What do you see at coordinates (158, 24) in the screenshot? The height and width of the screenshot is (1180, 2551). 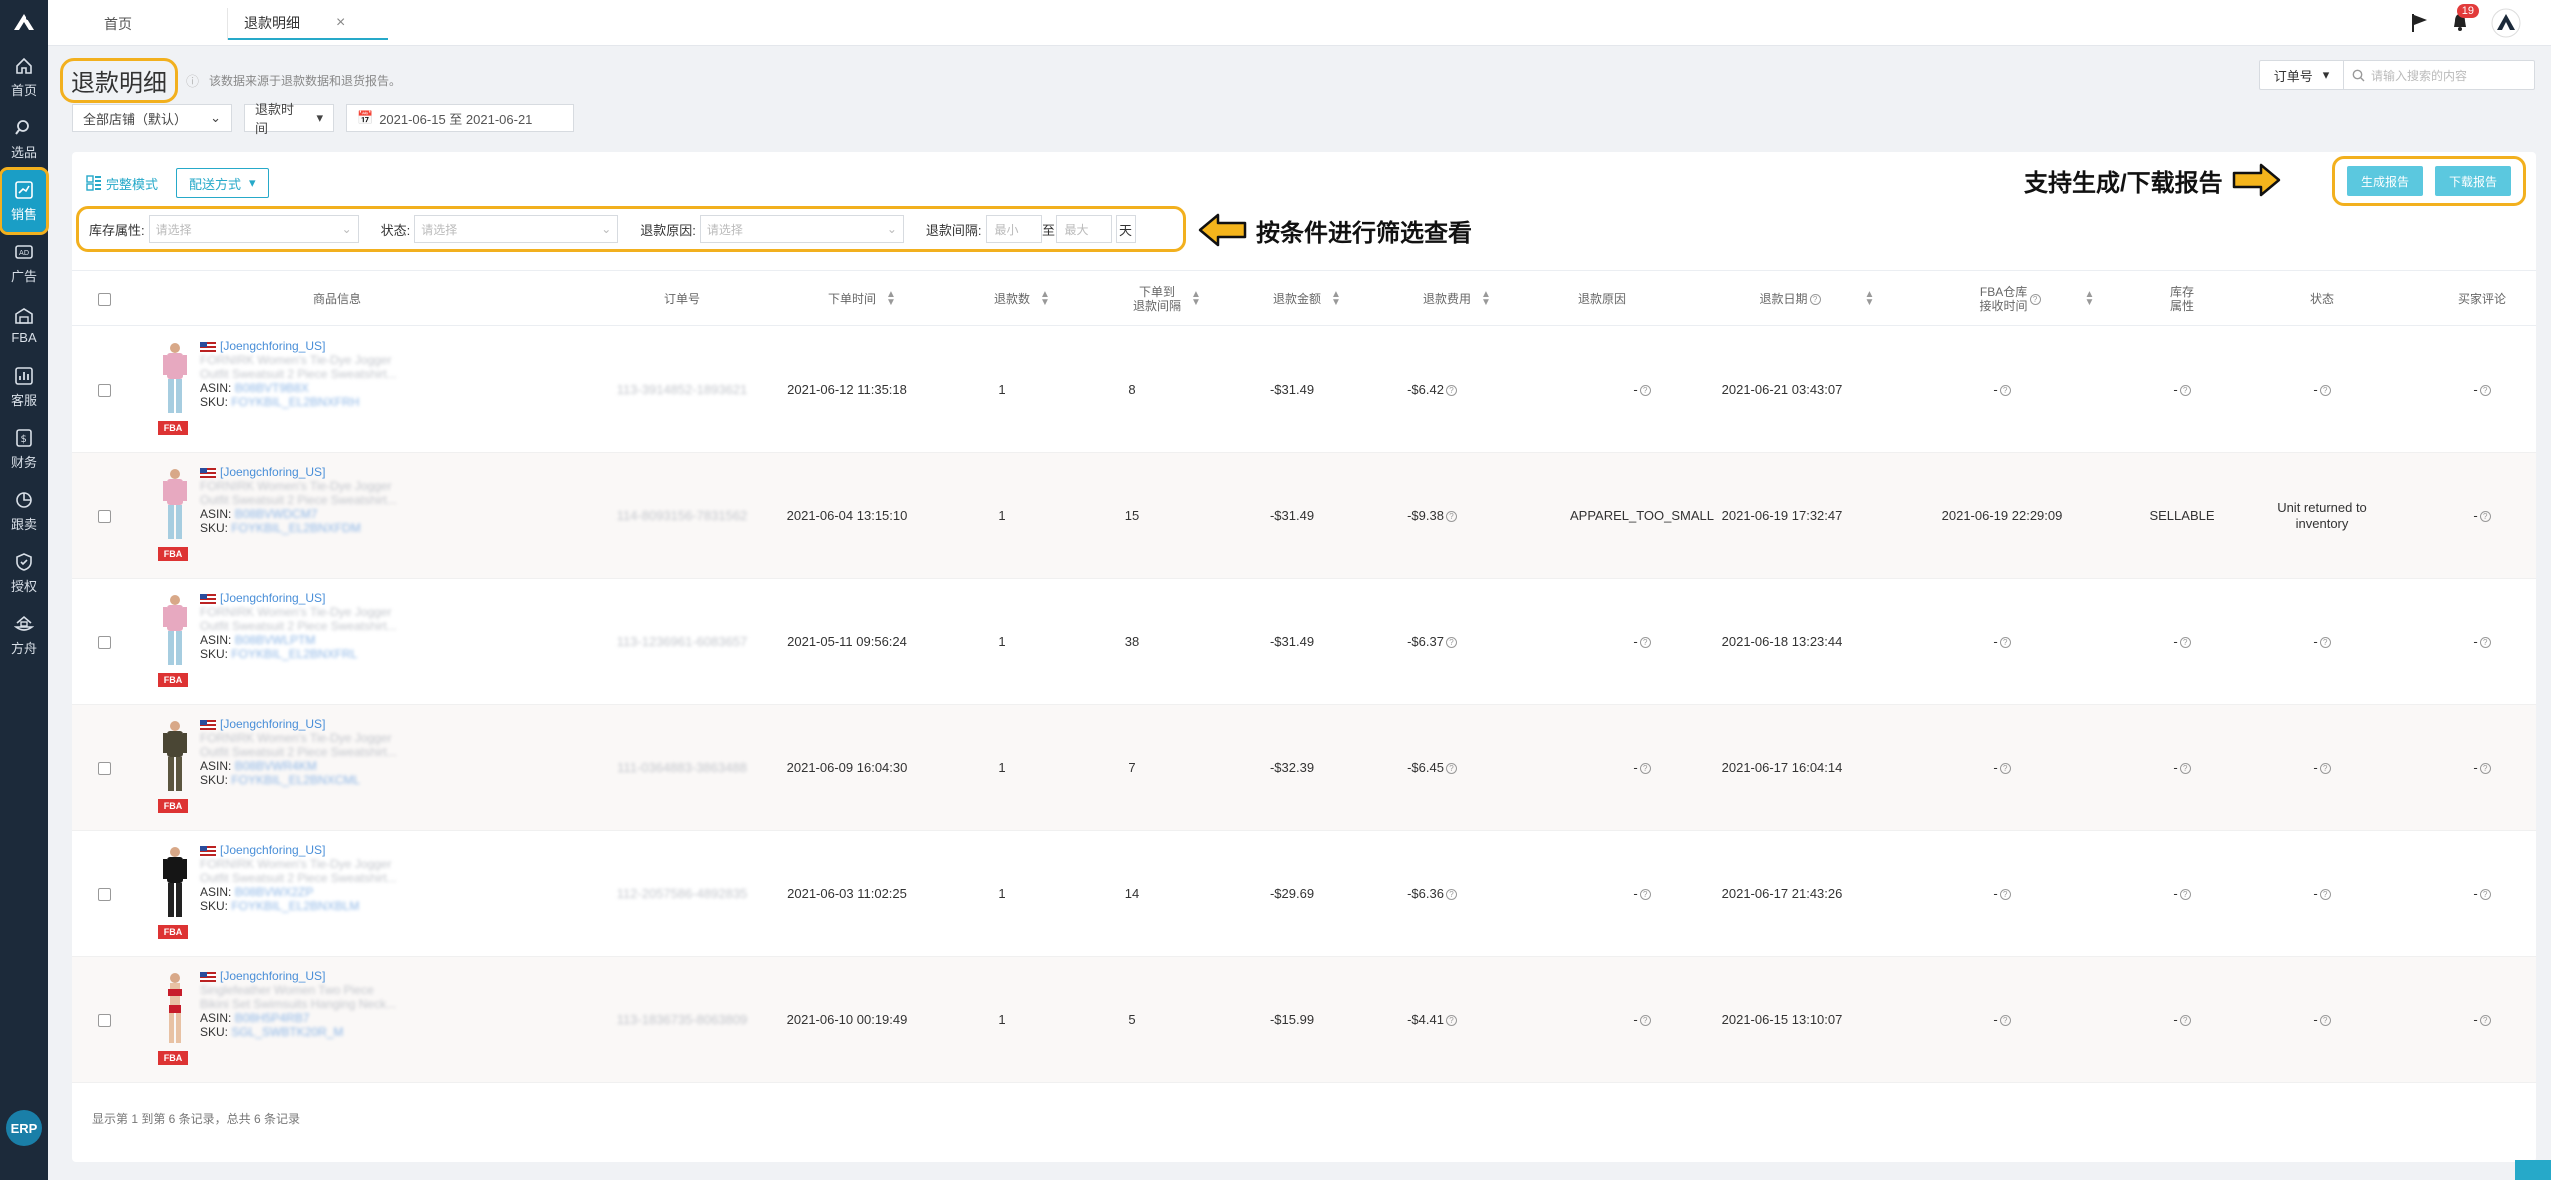 I see `tab-home: 首页` at bounding box center [158, 24].